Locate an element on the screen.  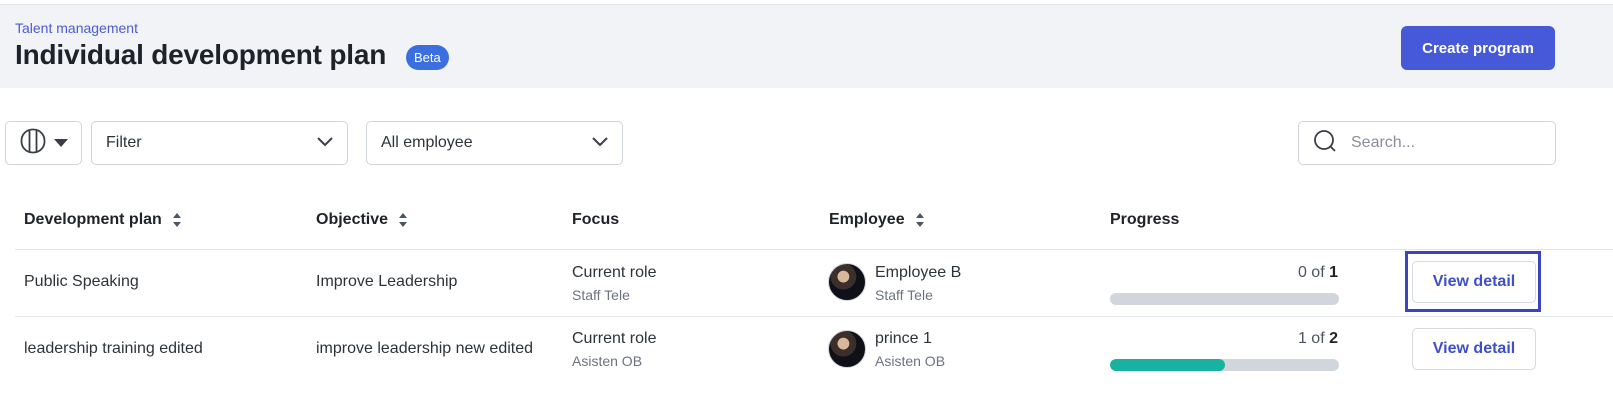
beta-badge: Beta is located at coordinates (427, 57).